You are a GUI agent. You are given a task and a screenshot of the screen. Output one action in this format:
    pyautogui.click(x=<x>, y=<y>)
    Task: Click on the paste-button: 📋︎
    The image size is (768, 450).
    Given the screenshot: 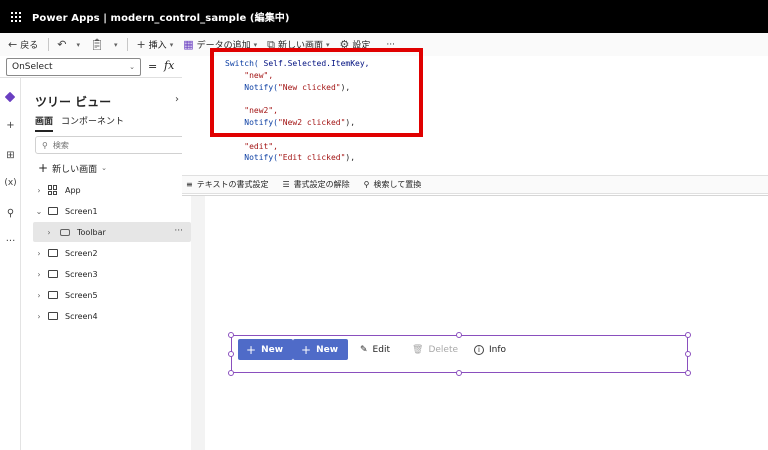 What is the action you would take?
    pyautogui.click(x=97, y=44)
    